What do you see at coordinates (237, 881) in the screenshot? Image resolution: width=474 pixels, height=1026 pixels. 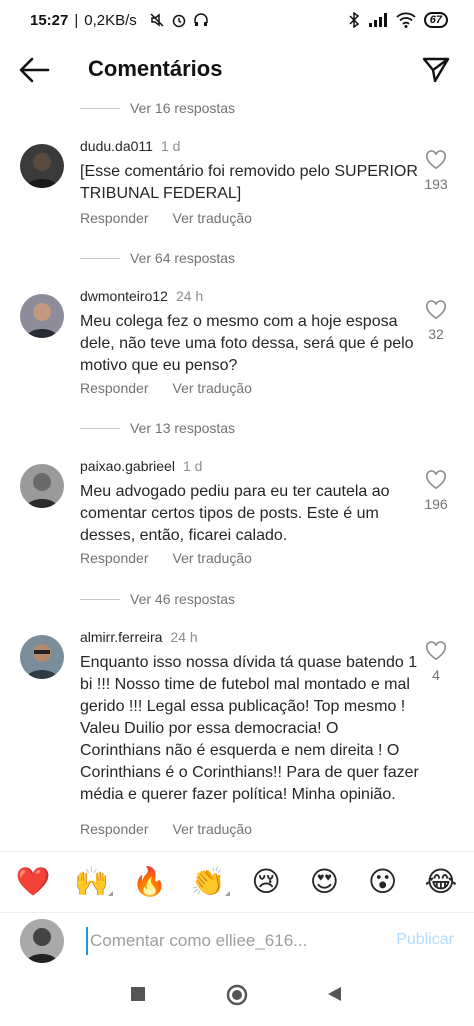 I see `emoji-bar: ❤️ 🙌 🔥 👏 😢 😍 😮 😂` at bounding box center [237, 881].